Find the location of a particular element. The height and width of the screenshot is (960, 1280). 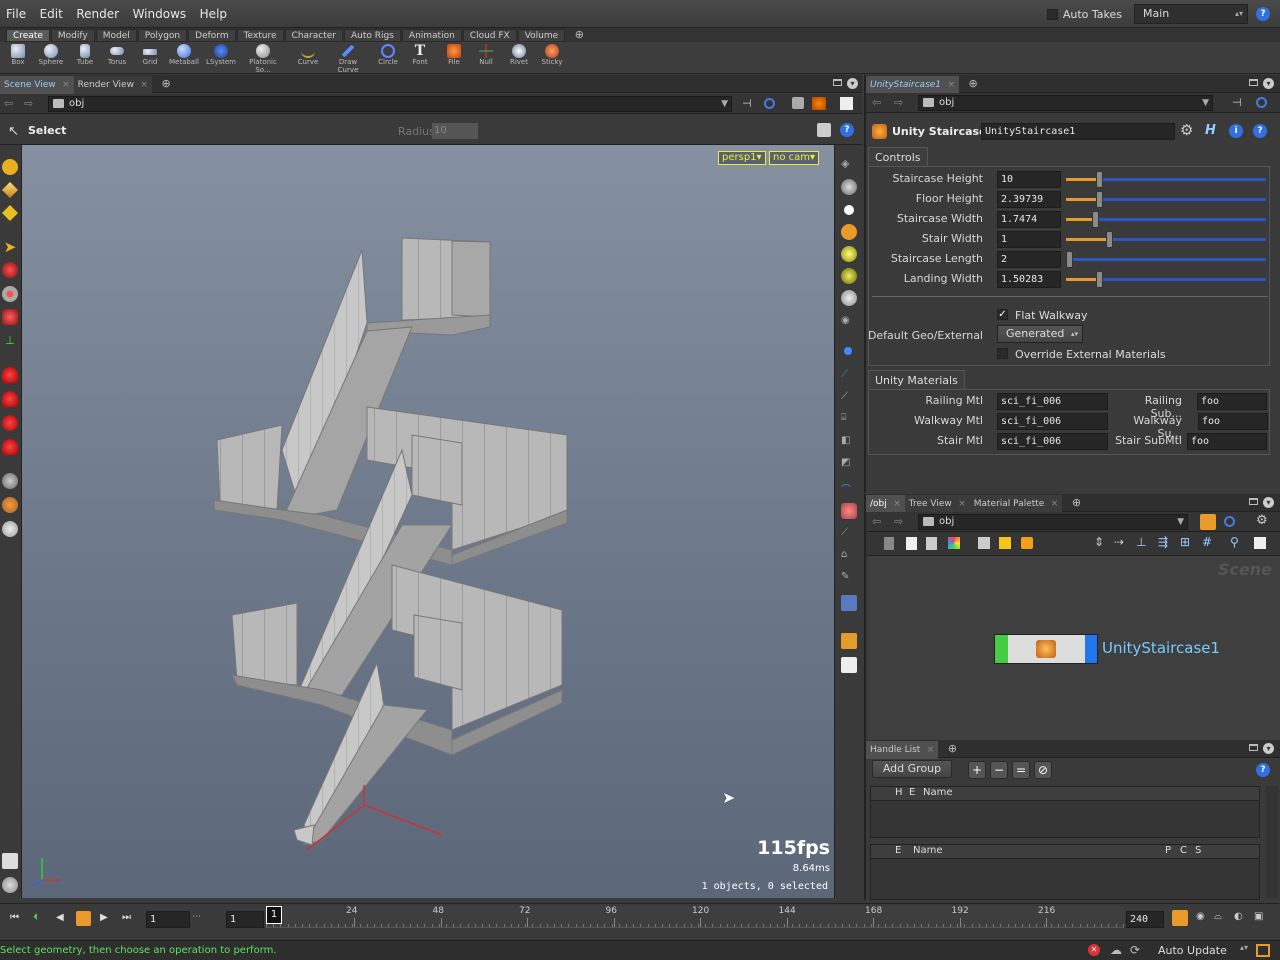

select-tool-icon: ➤ is located at coordinates (10, 247).